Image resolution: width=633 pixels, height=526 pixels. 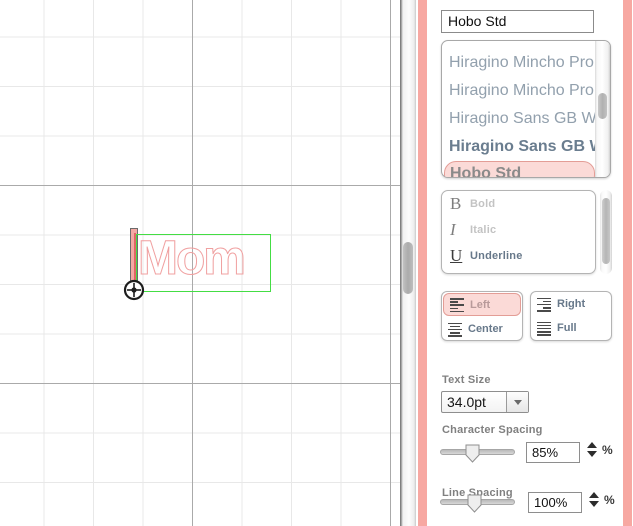 I want to click on style-list-scrollbar, so click(x=606, y=232).